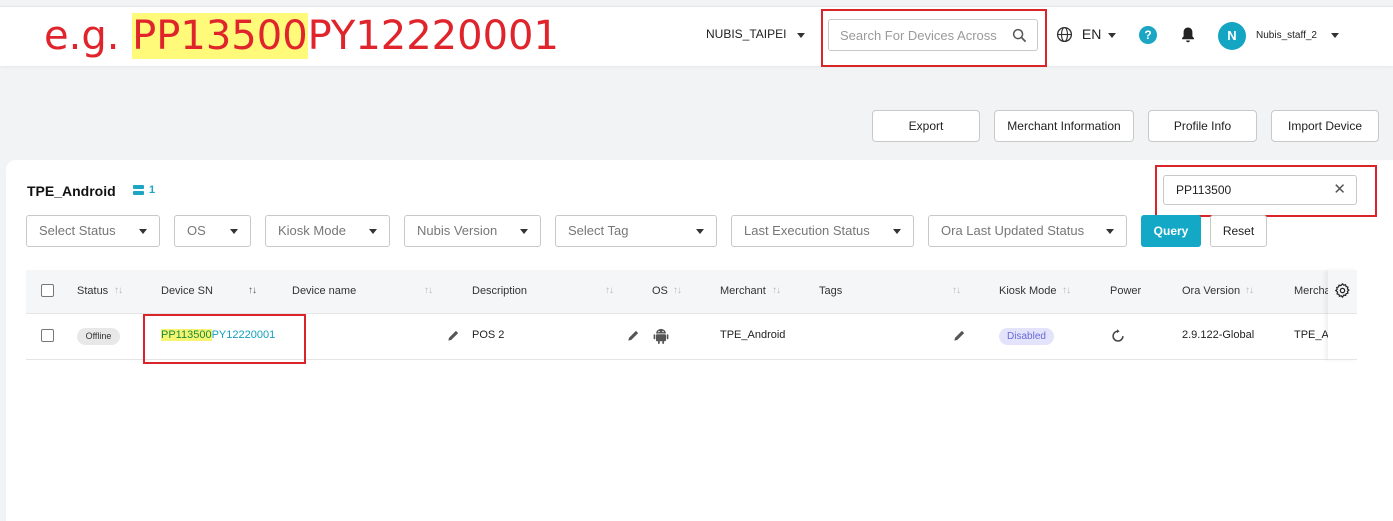 Image resolution: width=1393 pixels, height=521 pixels. I want to click on column-header-device-sn: Device SN, so click(187, 291).